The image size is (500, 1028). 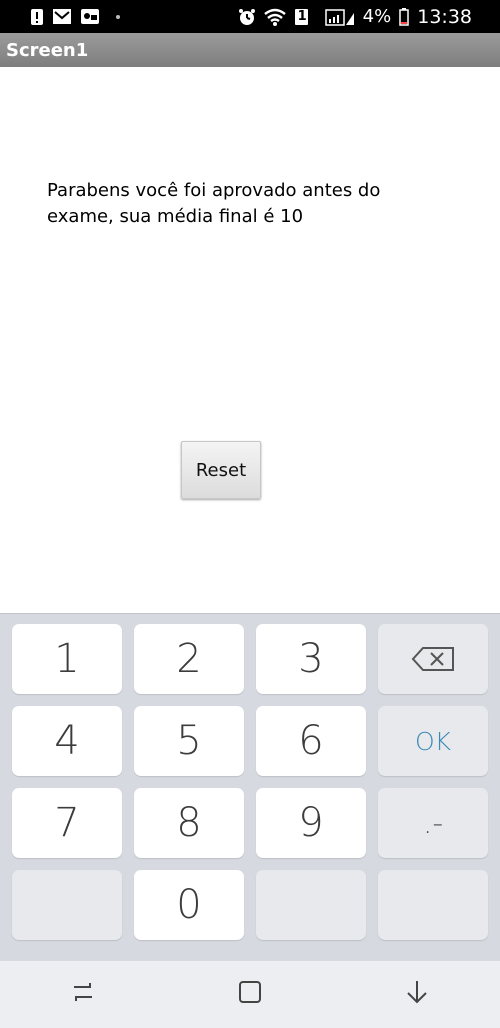 I want to click on alarm-icon, so click(x=247, y=17).